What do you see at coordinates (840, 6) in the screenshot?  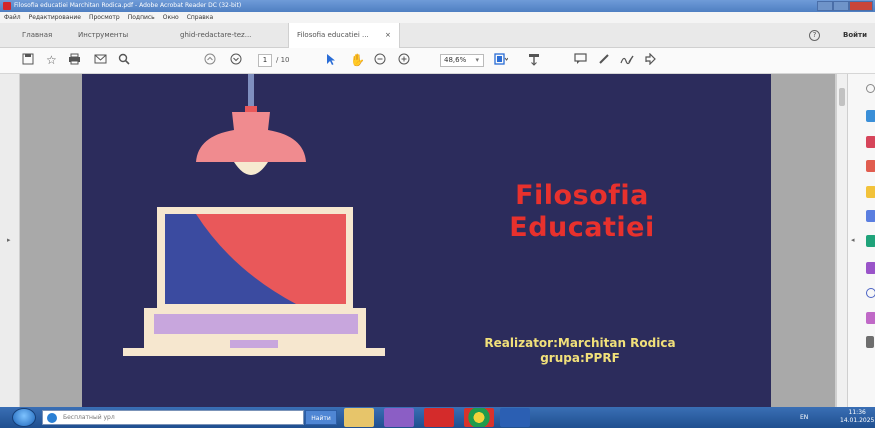 I see `maximize-button` at bounding box center [840, 6].